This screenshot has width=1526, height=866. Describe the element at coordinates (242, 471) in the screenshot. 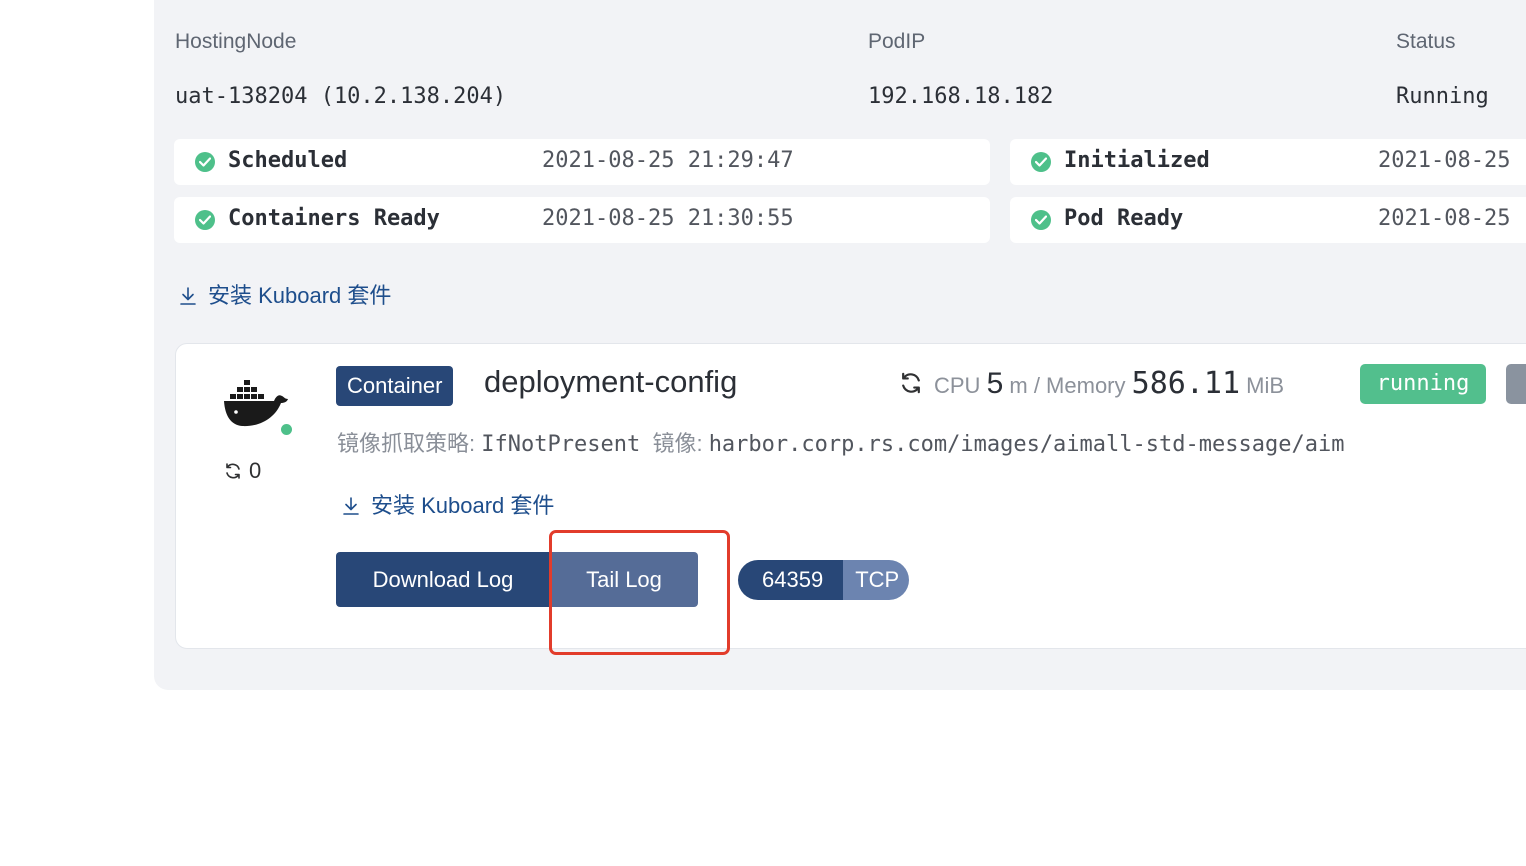

I see `restart-count: 0` at that location.